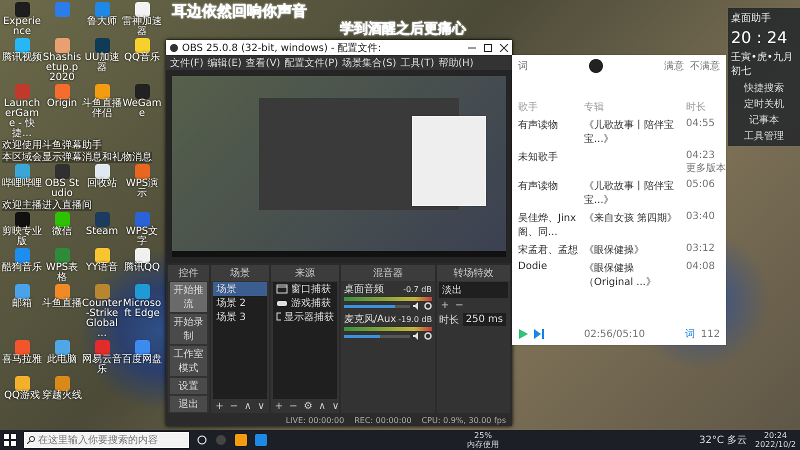  I want to click on app-label: 鲁大师, so click(102, 22).